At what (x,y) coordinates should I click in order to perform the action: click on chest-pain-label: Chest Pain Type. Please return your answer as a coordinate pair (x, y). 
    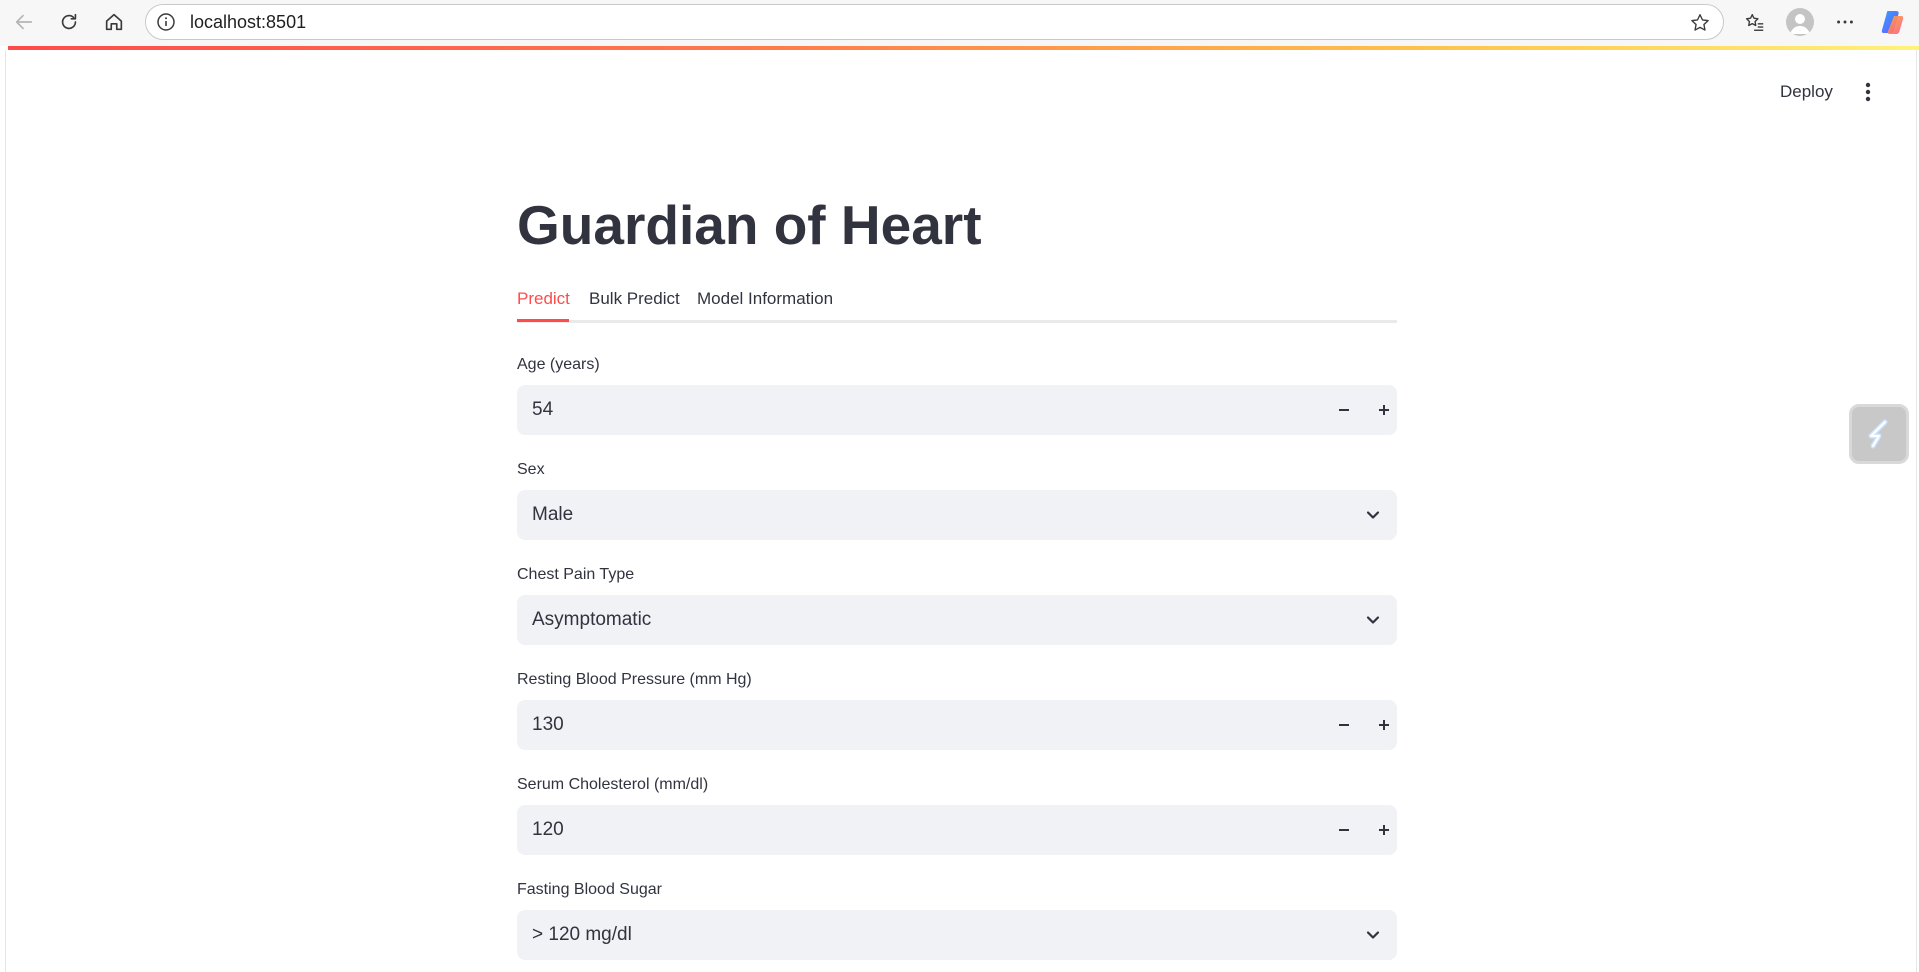
    Looking at the image, I should click on (576, 574).